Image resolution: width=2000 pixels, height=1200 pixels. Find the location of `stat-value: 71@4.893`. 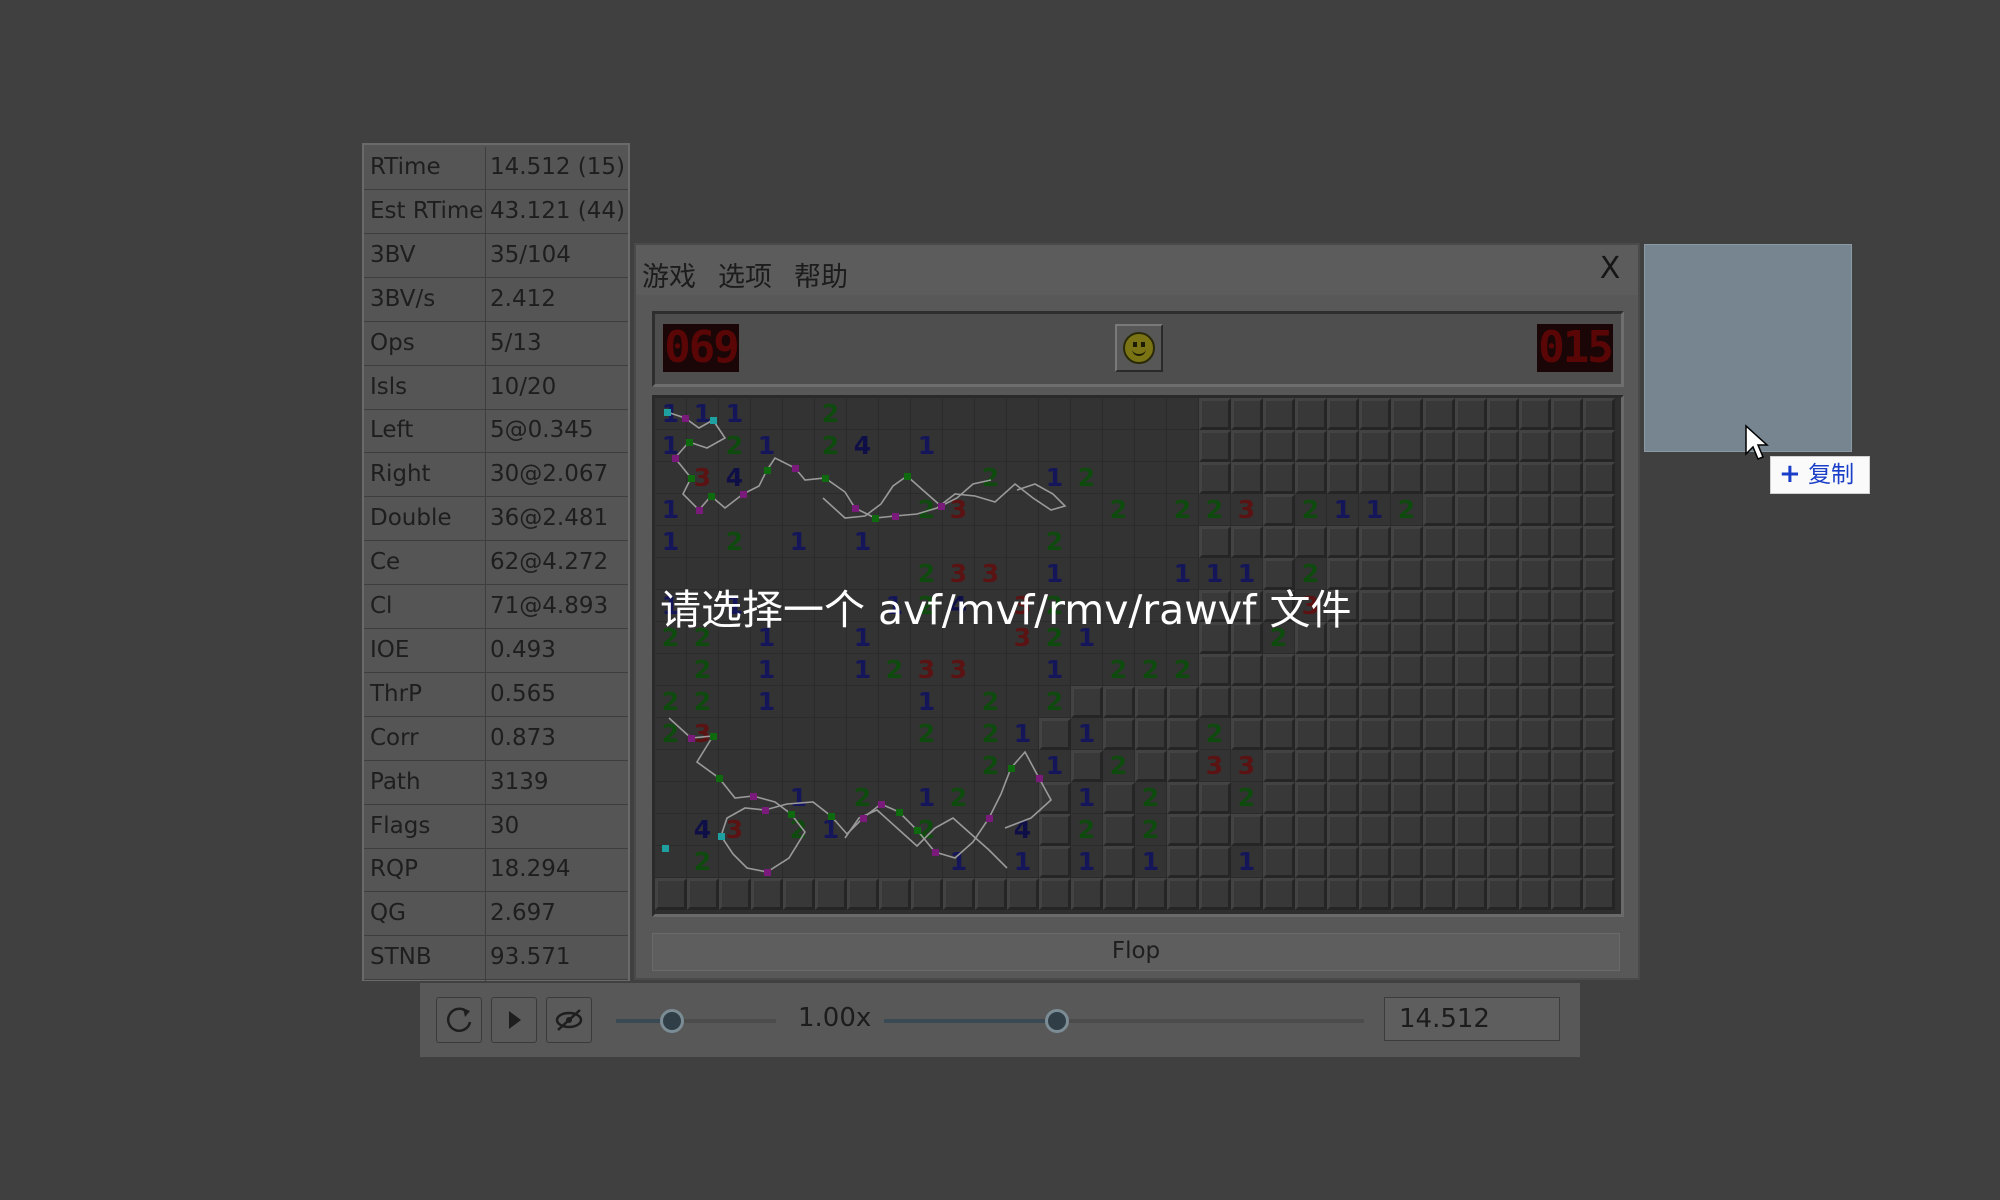

stat-value: 71@4.893 is located at coordinates (549, 606).